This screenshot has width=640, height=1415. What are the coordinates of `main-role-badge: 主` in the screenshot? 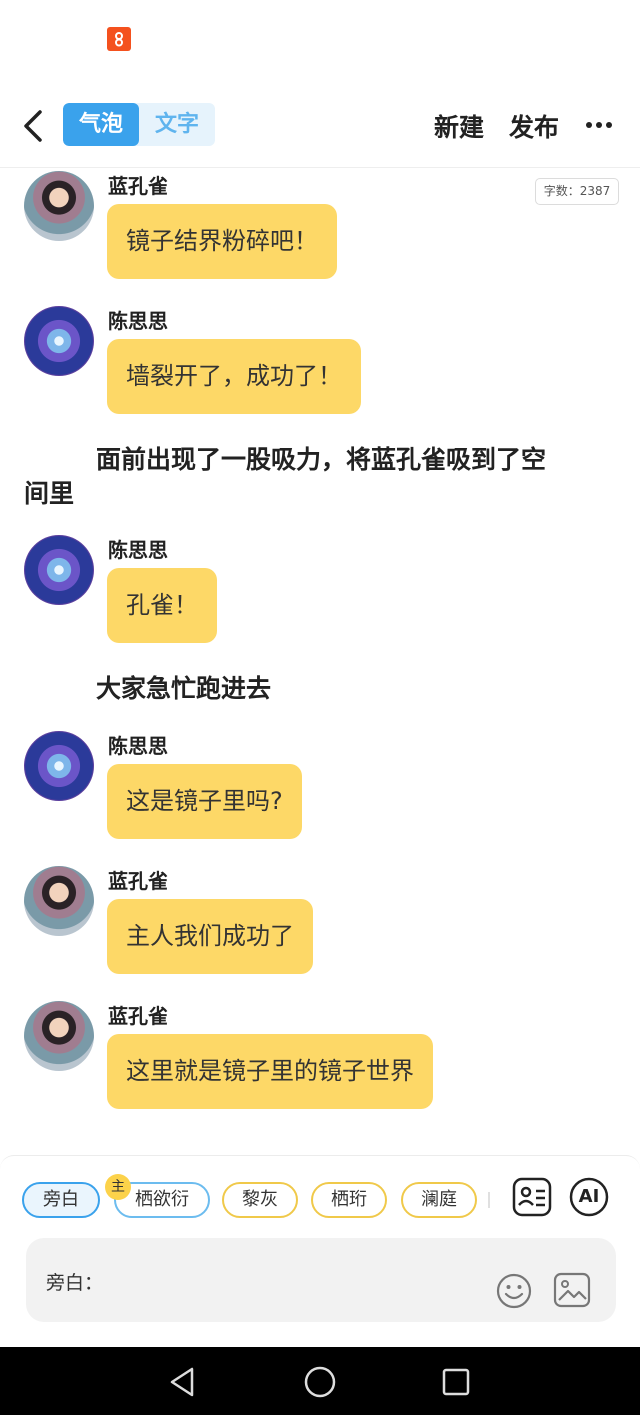 It's located at (118, 1187).